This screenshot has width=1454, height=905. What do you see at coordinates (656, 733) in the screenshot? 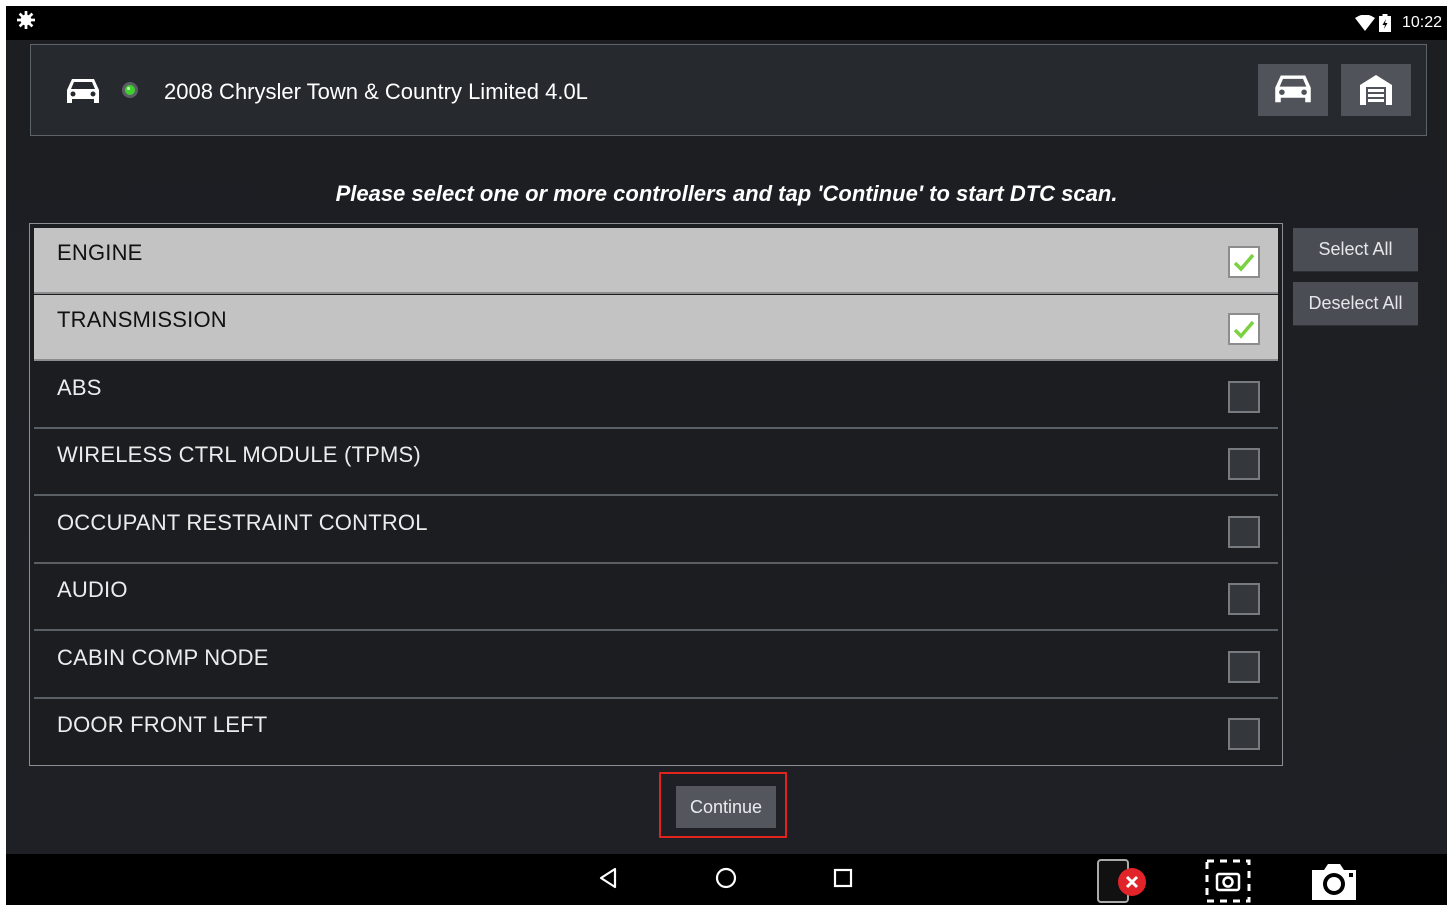
I see `controller-row-door-front-left: DOOR FRONT LEFT` at bounding box center [656, 733].